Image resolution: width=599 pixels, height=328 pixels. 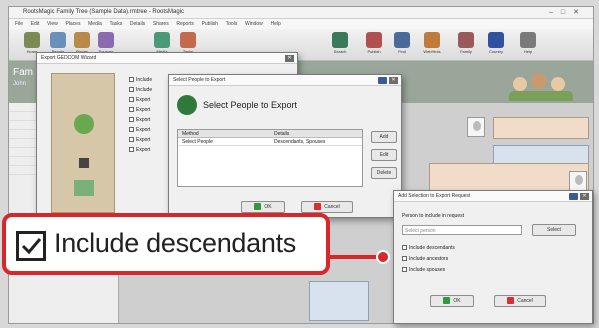 What do you see at coordinates (72, 24) in the screenshot?
I see `menu-places: Places` at bounding box center [72, 24].